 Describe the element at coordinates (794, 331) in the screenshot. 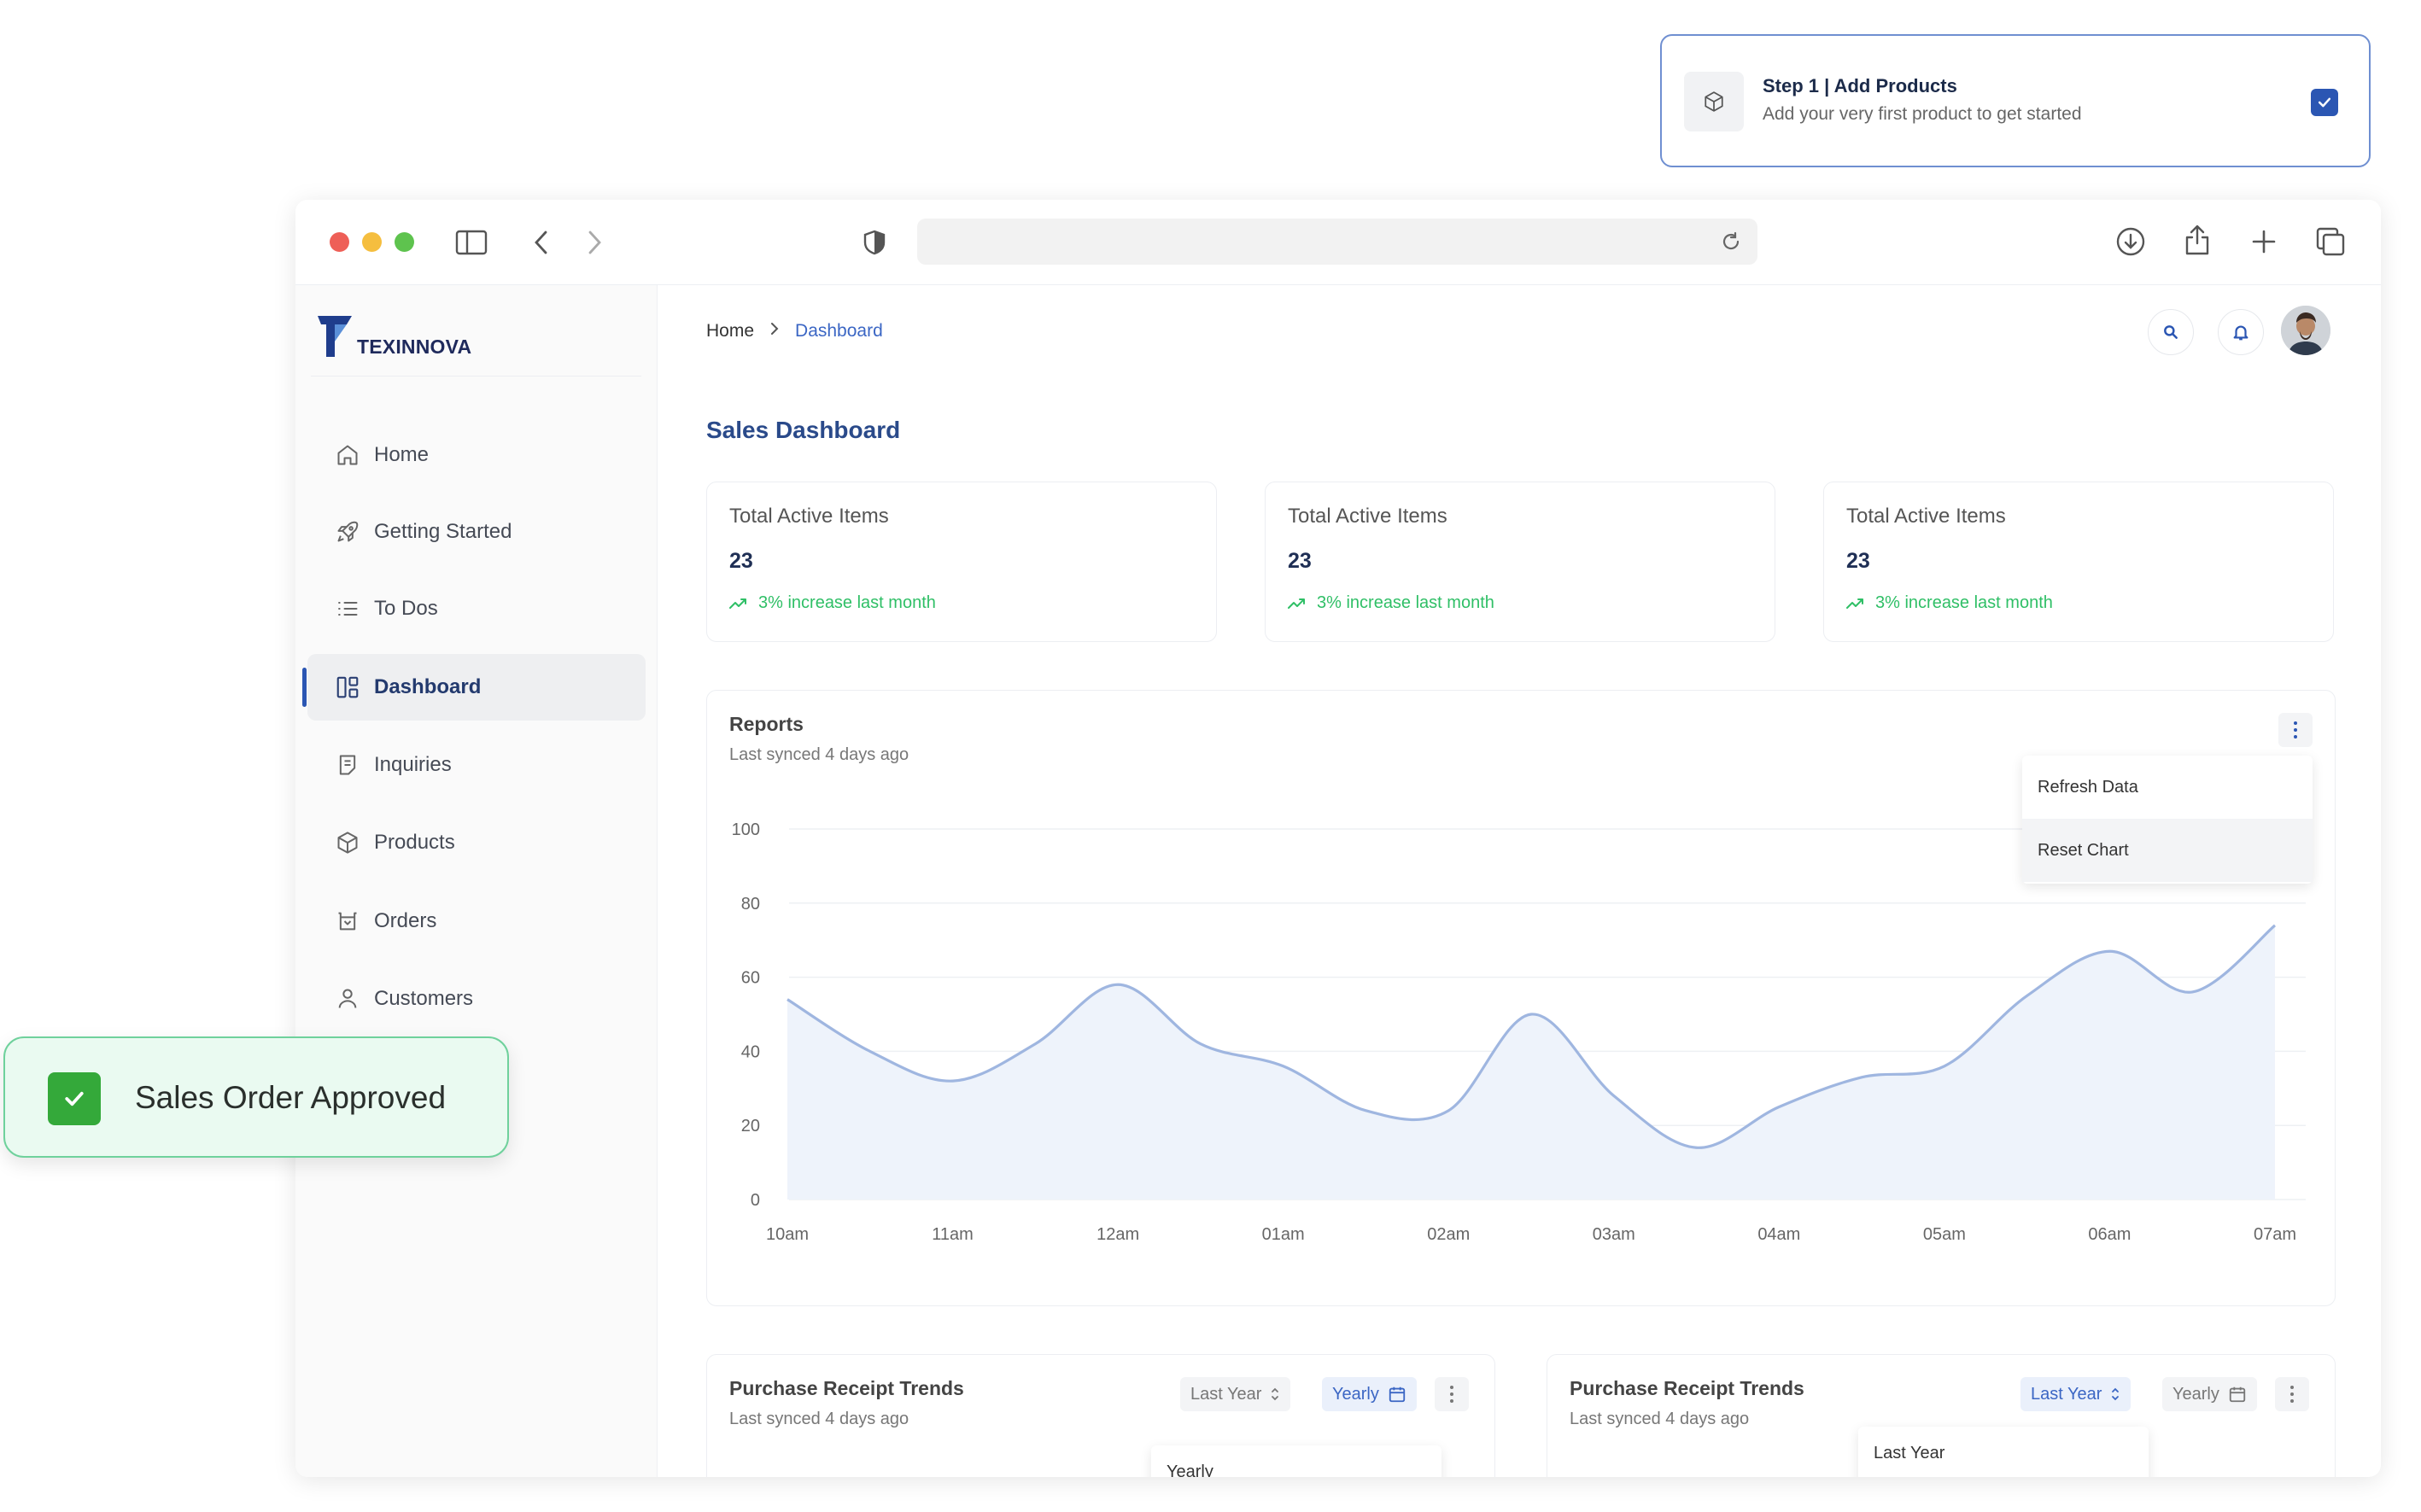

I see `breadcrumb: Home Dashboard` at that location.